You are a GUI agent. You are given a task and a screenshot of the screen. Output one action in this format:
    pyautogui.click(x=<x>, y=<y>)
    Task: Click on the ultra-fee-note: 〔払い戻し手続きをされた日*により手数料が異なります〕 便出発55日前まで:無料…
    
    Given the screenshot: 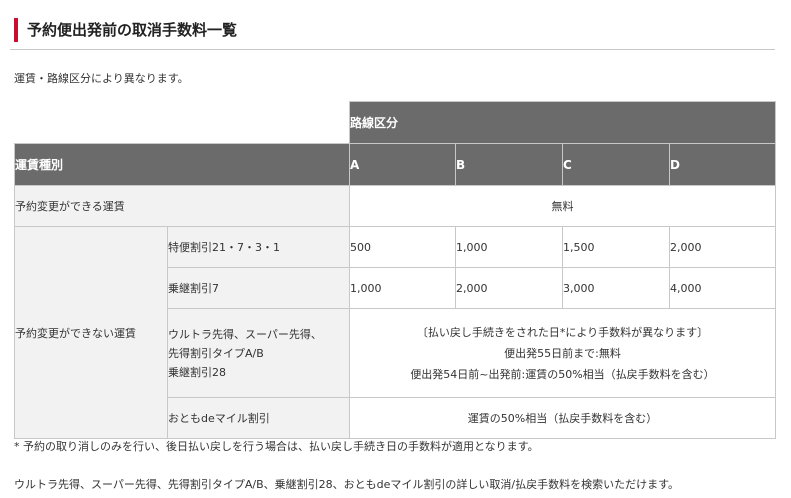 What is the action you would take?
    pyautogui.click(x=562, y=353)
    